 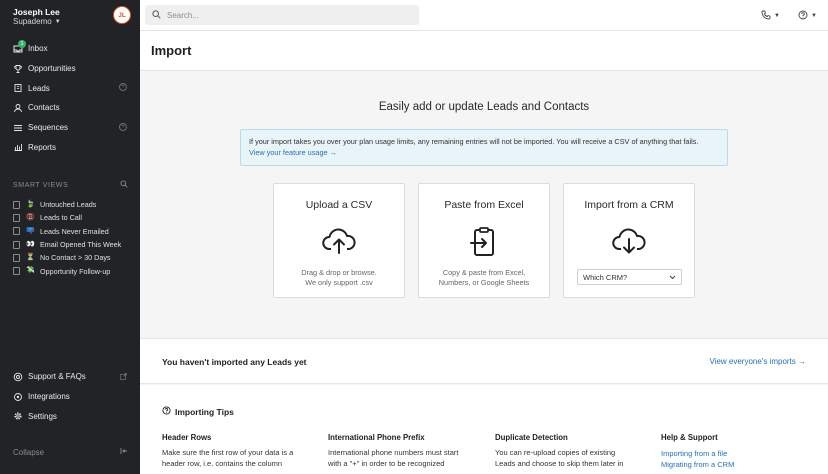 What do you see at coordinates (766, 16) in the screenshot?
I see `phone-icon` at bounding box center [766, 16].